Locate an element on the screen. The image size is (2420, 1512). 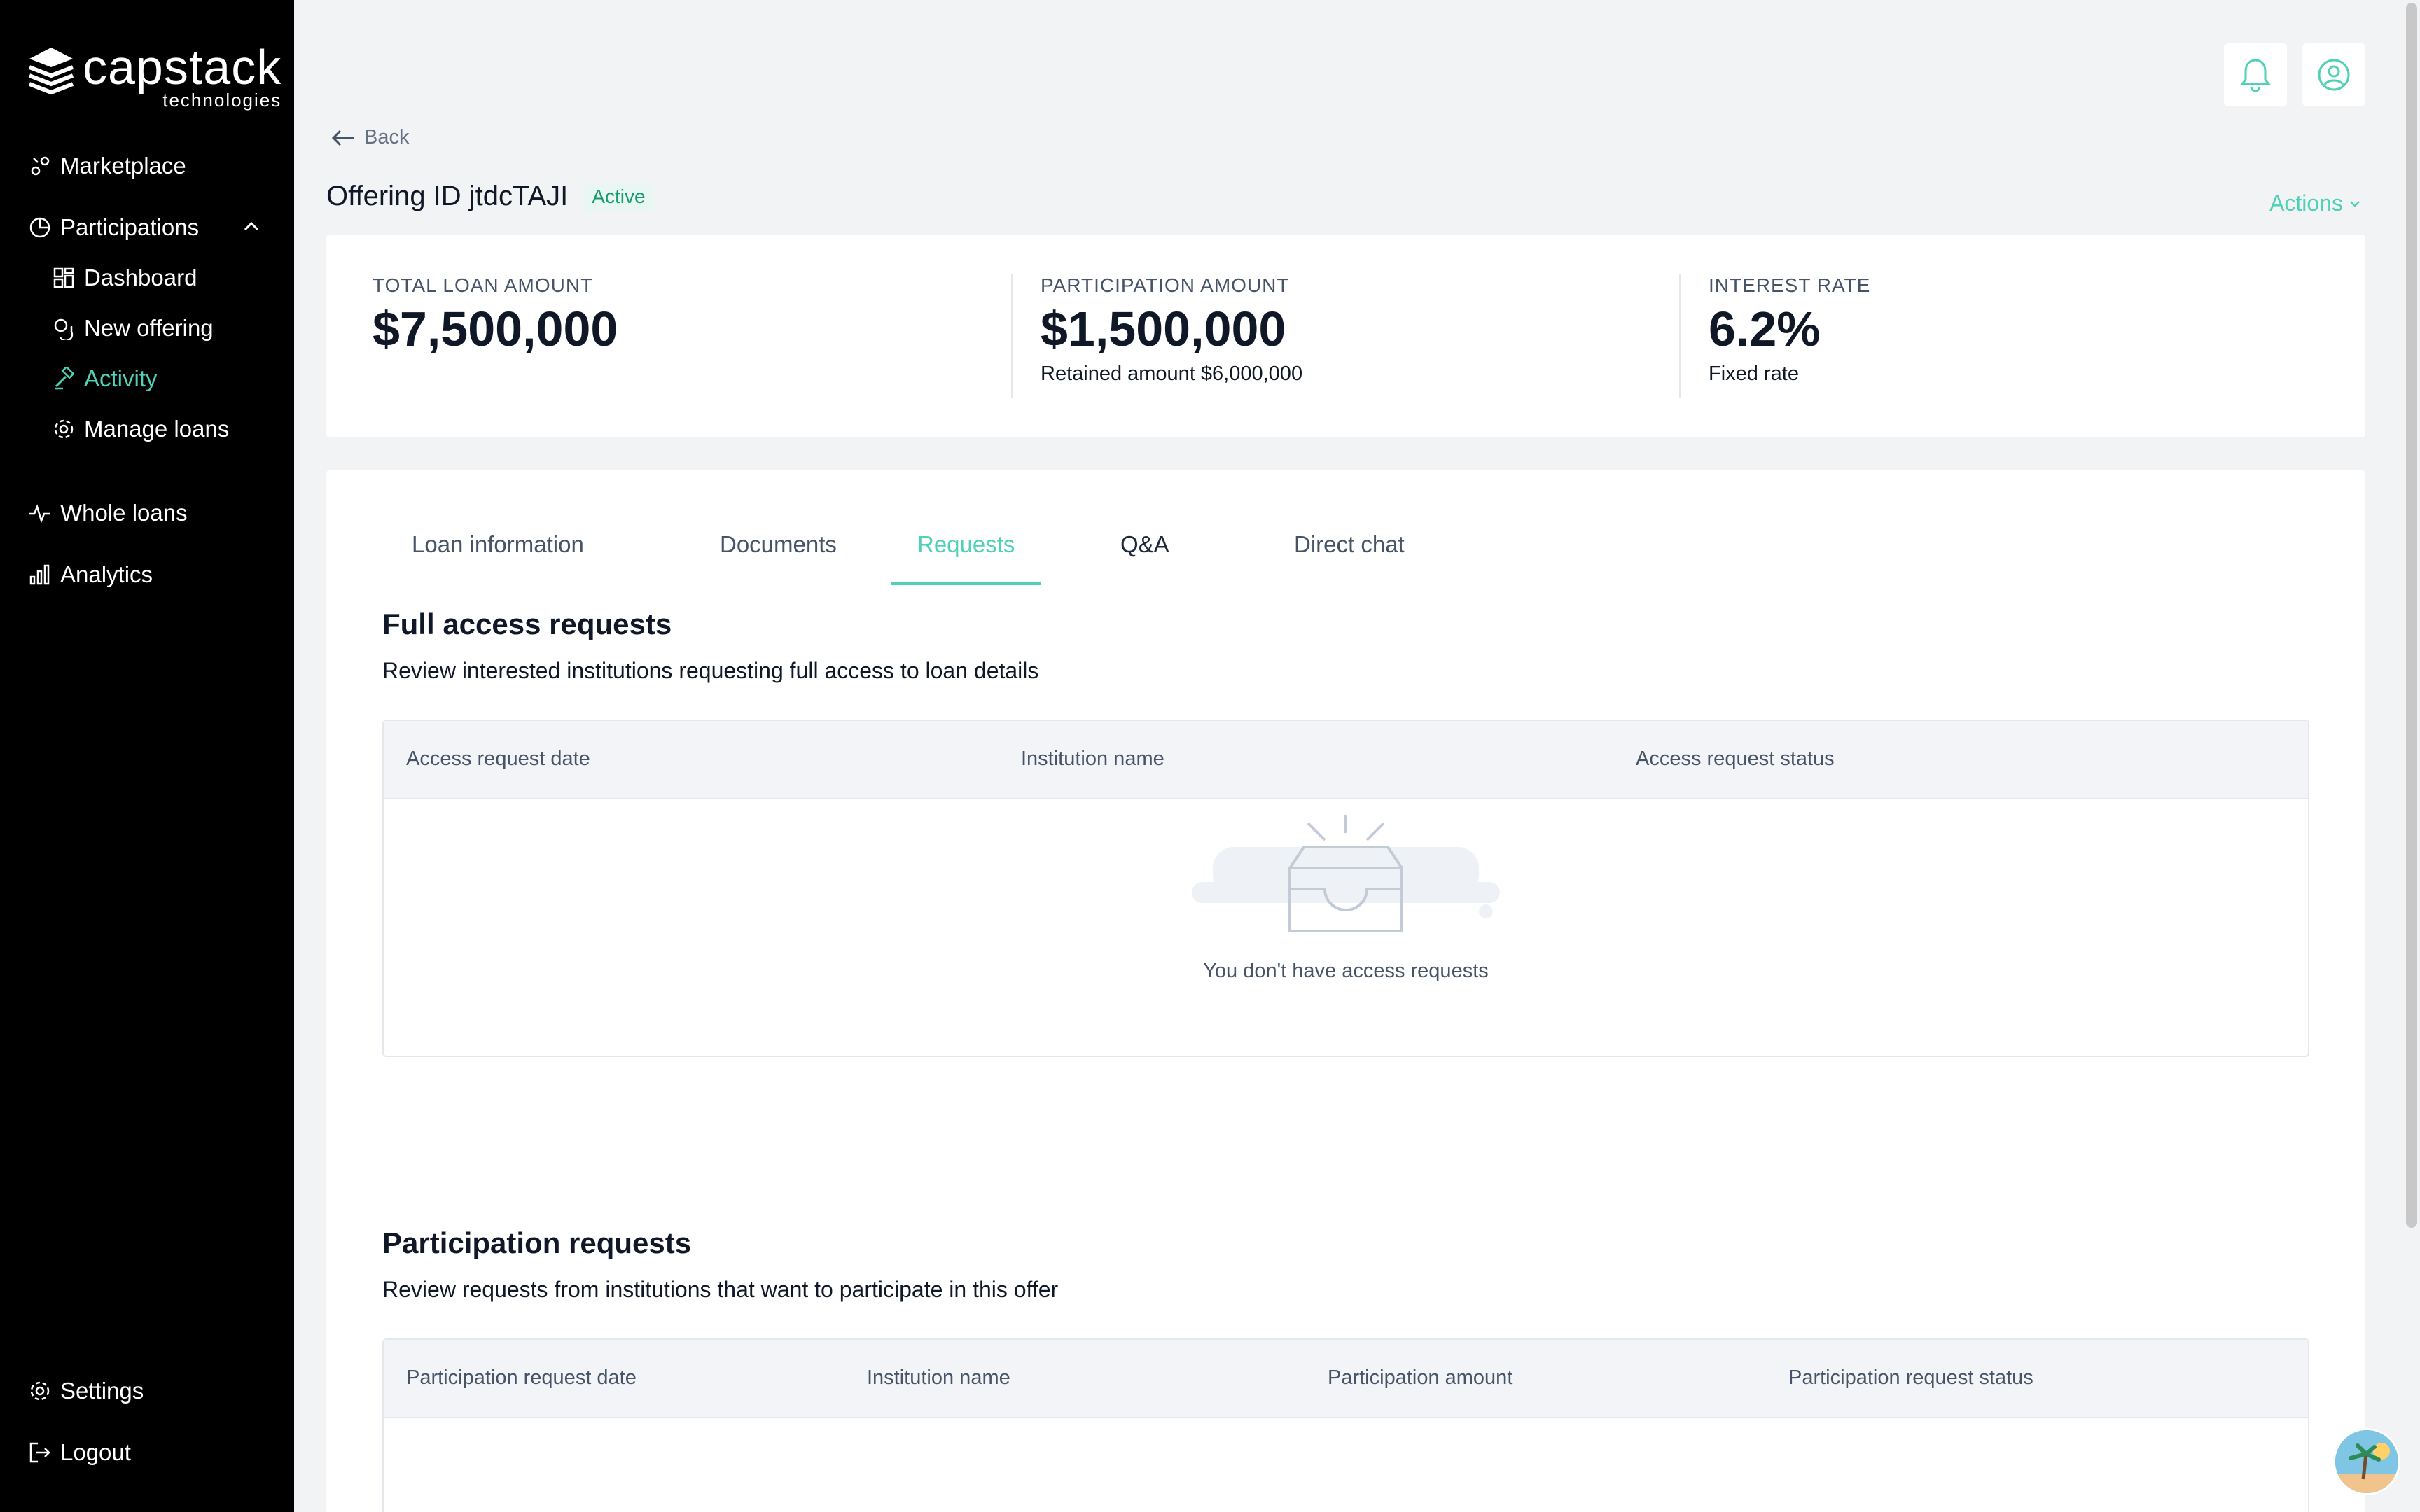
back-label: Back is located at coordinates (387, 137).